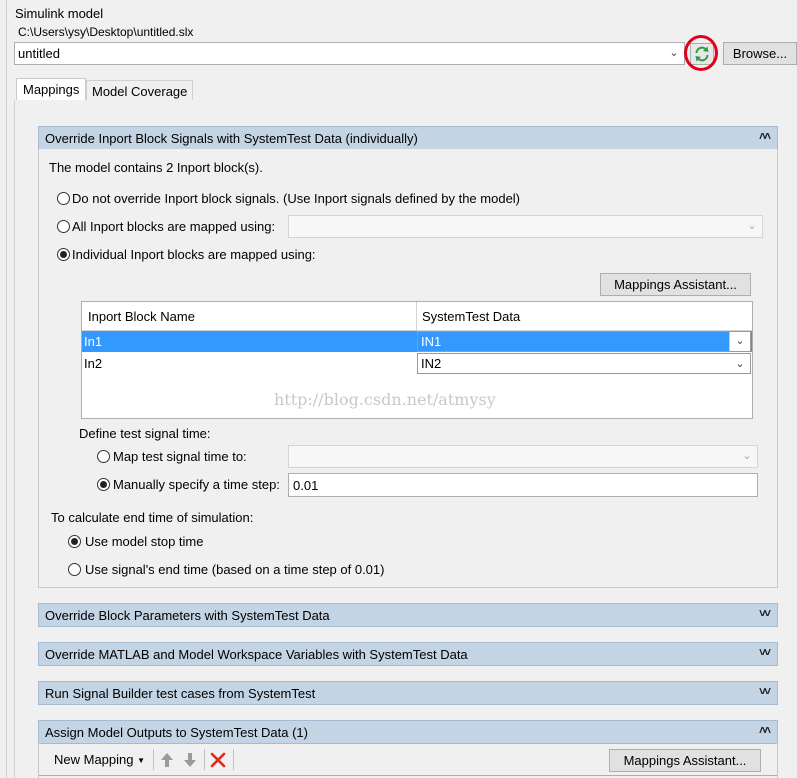 This screenshot has height=778, width=797. I want to click on radio-all-inports-label: All Inport blocks are mapped using:, so click(174, 226).